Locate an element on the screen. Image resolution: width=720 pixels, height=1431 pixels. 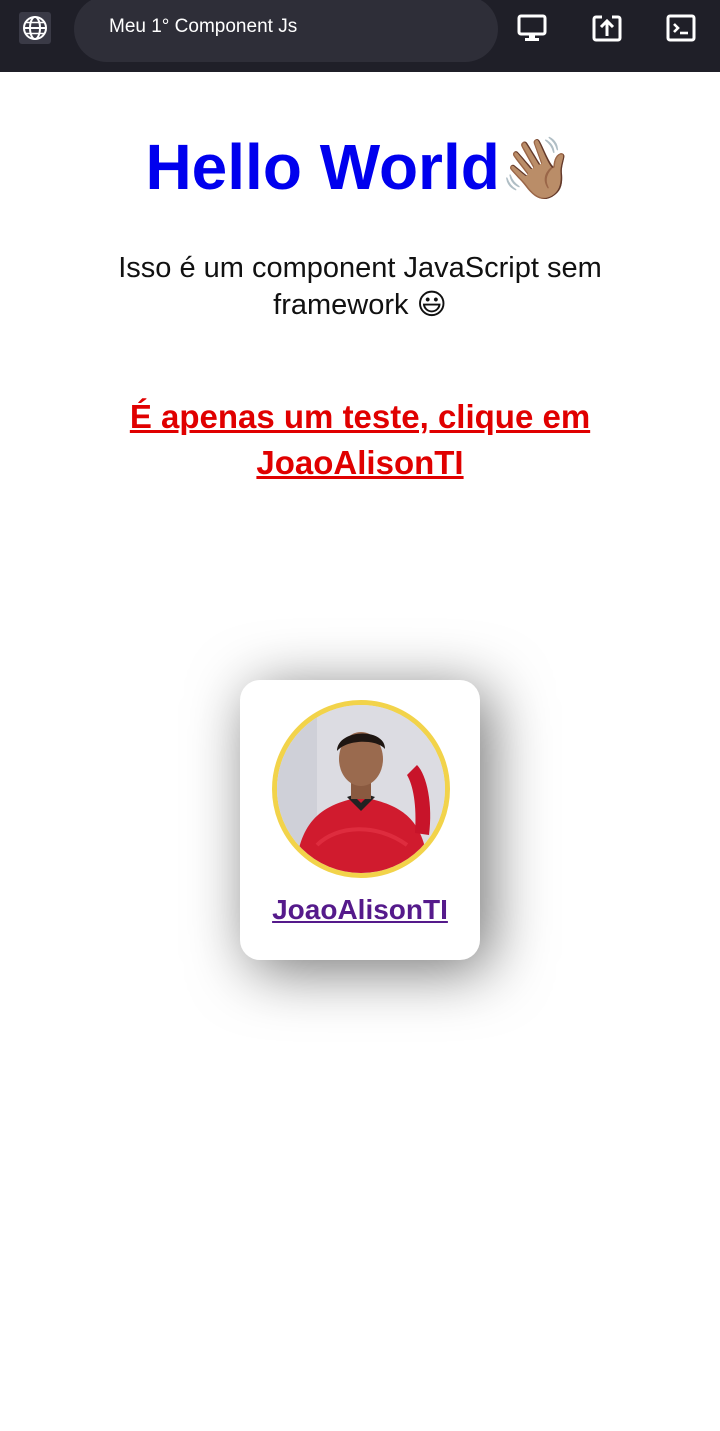
avatar is located at coordinates (361, 789).